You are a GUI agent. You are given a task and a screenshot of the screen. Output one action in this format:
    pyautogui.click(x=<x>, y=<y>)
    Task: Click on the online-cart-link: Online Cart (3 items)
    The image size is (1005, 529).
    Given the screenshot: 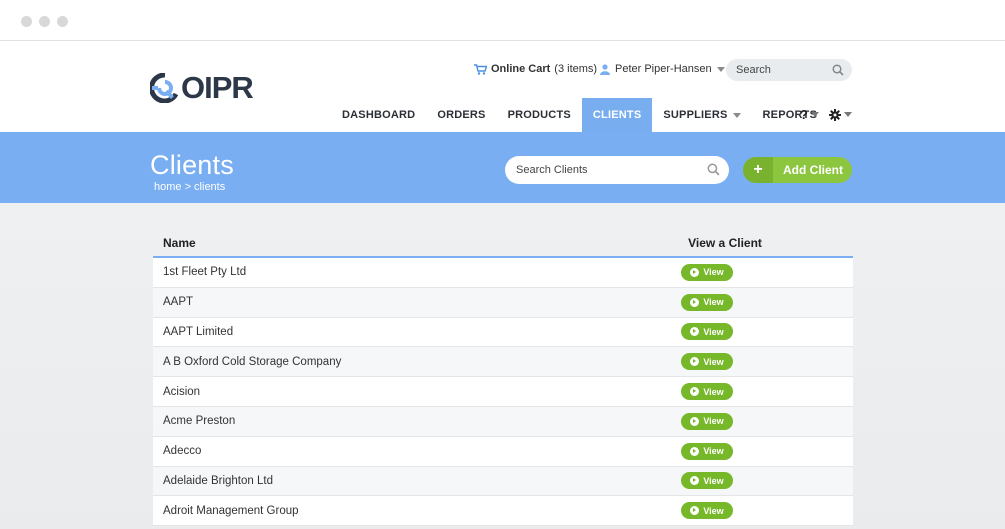 What is the action you would take?
    pyautogui.click(x=535, y=69)
    